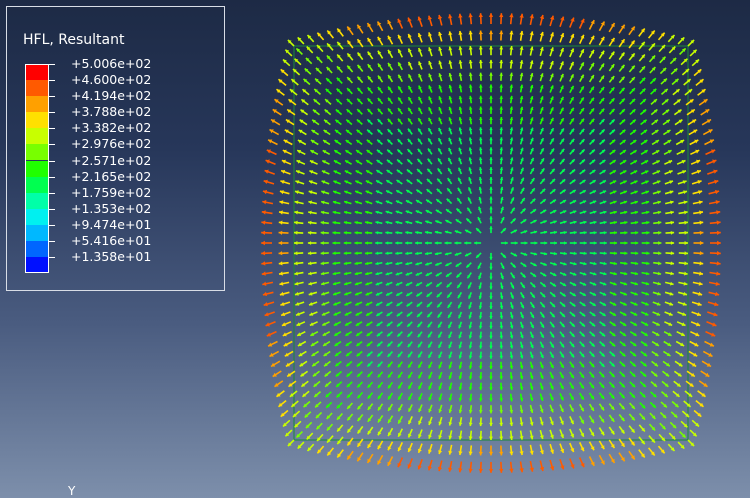 The height and width of the screenshot is (498, 750). I want to click on legend-label: +4.600e+02, so click(111, 80).